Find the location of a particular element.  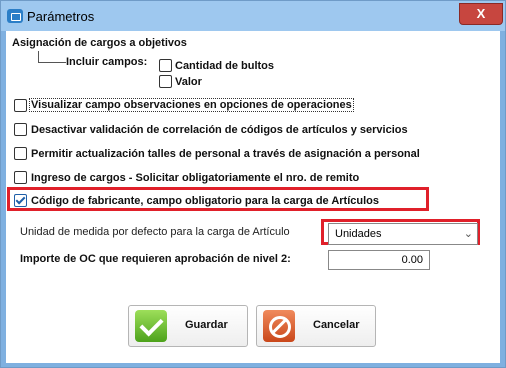

tree-connector-h is located at coordinates (52, 62).